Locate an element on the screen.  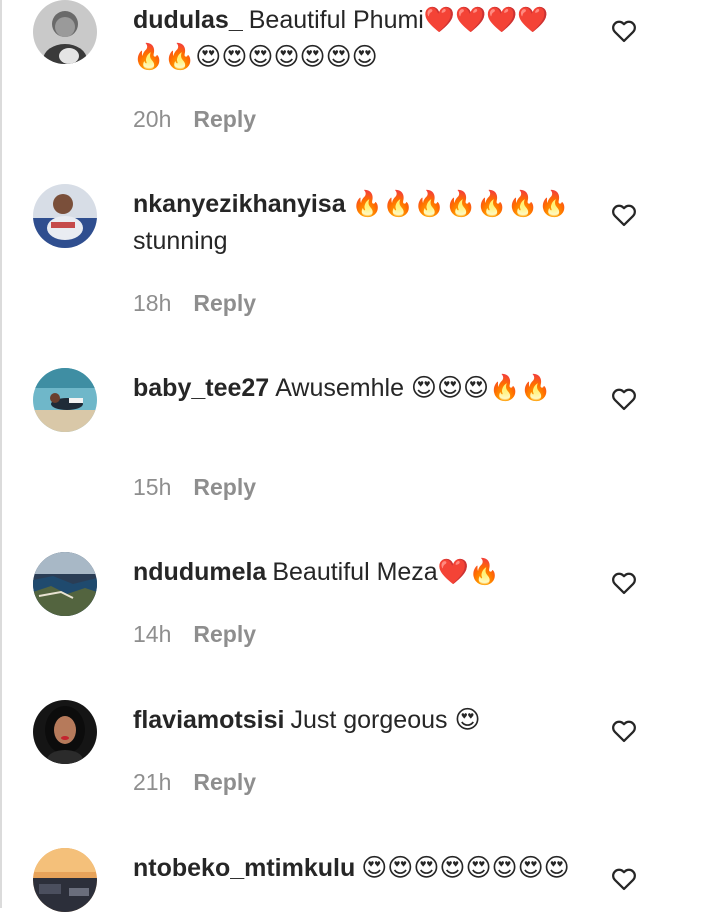
comment-username: ntobeko_mtimkulu is located at coordinates (244, 868).